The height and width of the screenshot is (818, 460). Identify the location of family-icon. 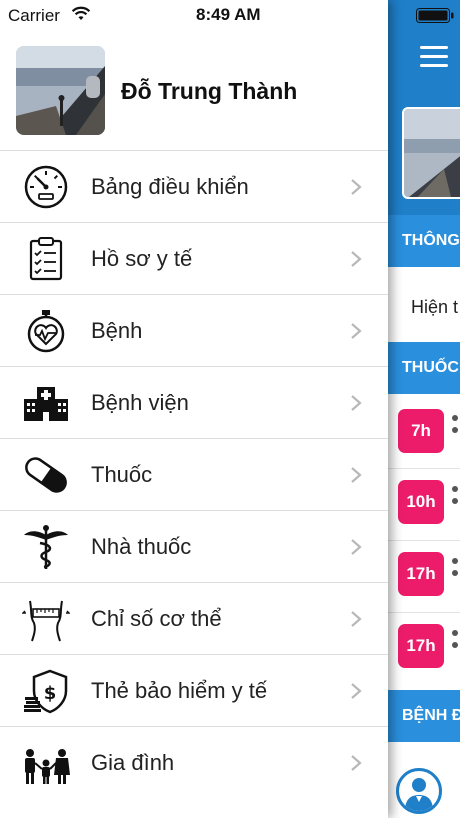
(47, 766).